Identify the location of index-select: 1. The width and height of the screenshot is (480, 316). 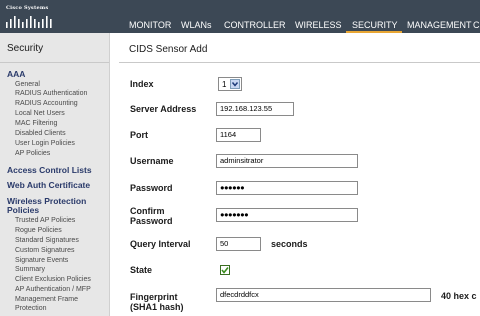
(230, 84).